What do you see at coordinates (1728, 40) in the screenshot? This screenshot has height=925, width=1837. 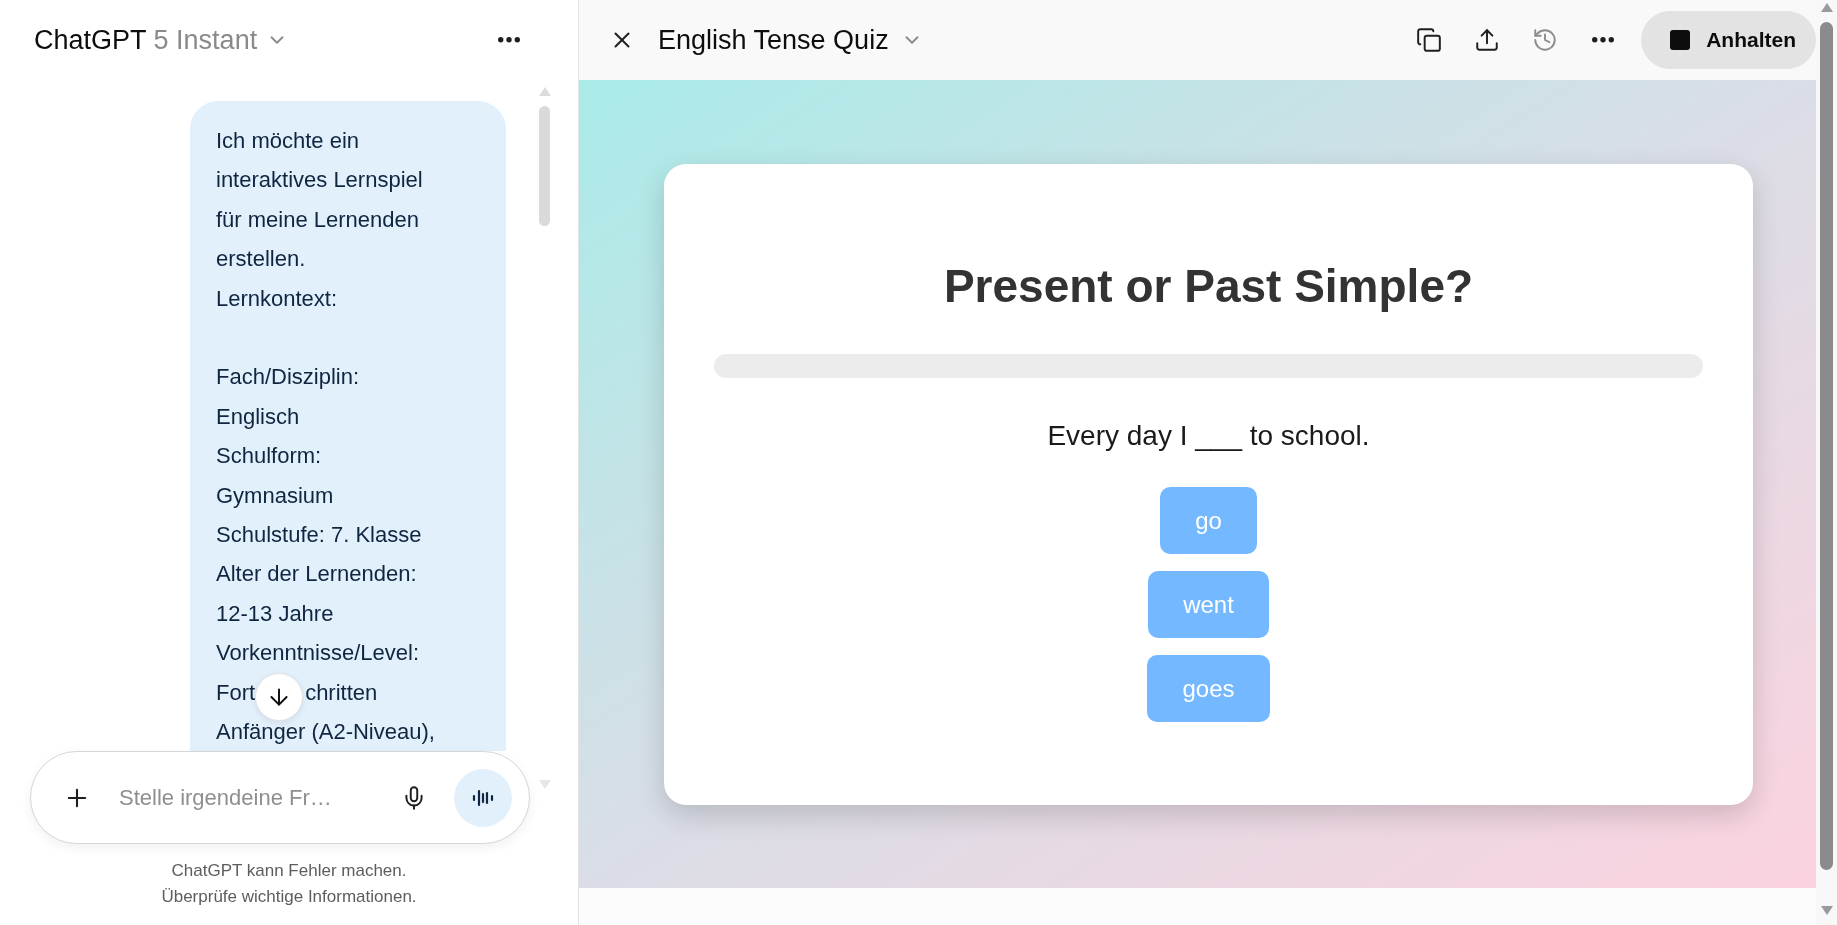 I see `stop-button: Anhalten` at bounding box center [1728, 40].